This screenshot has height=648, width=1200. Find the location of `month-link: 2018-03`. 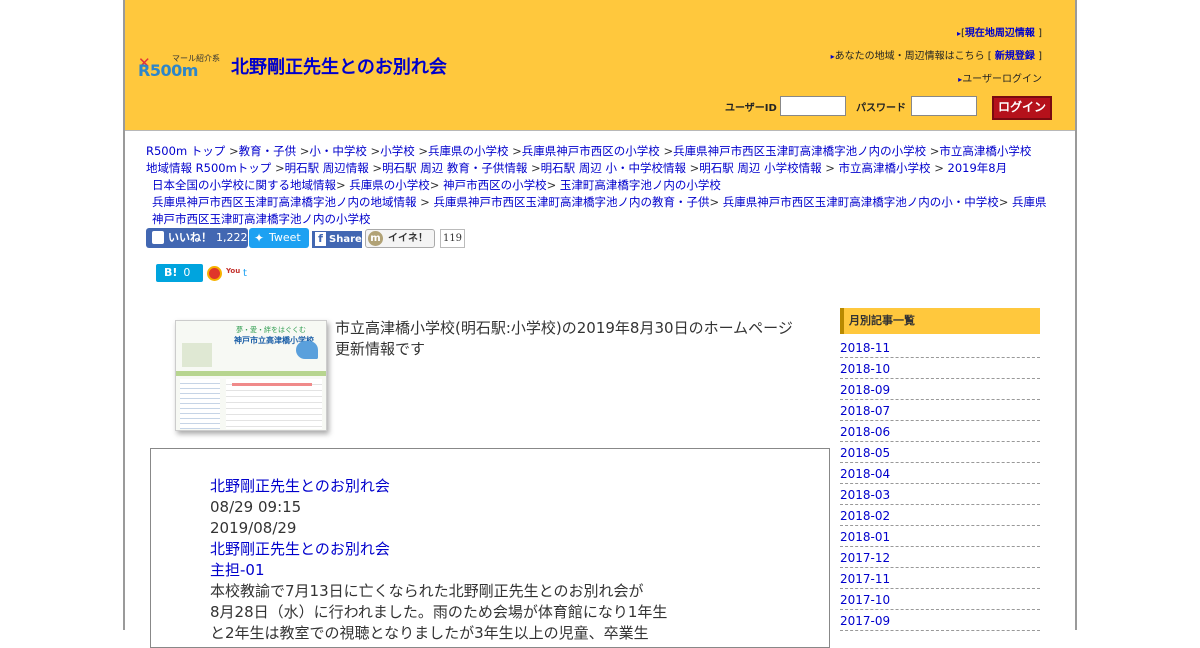

month-link: 2018-03 is located at coordinates (940, 494).